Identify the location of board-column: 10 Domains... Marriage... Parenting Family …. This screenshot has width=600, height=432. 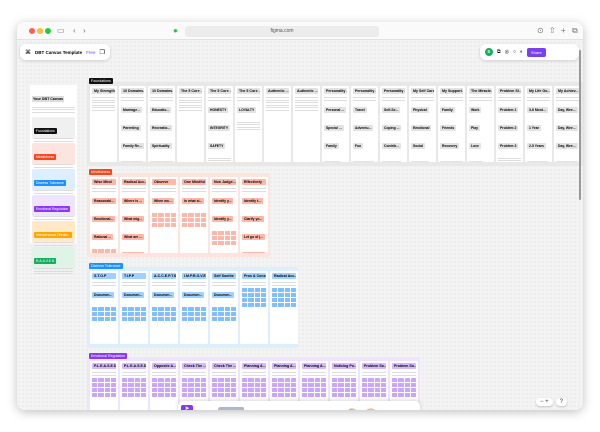
(132, 124).